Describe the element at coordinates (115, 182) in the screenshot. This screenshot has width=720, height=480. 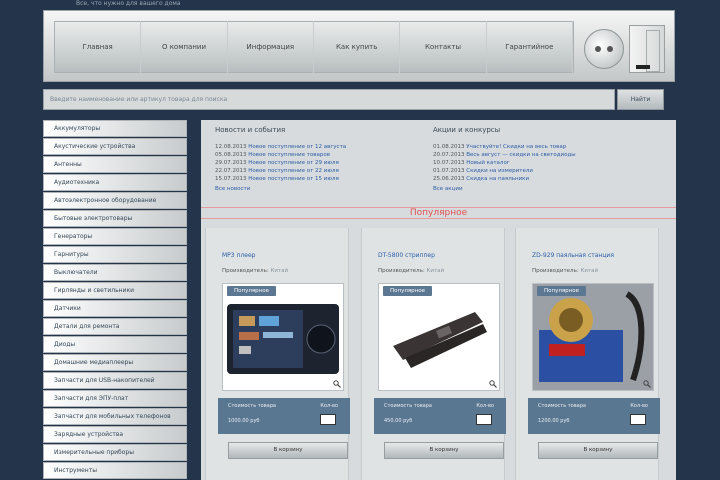
I see `sidebar-item: Аудиотехника` at that location.